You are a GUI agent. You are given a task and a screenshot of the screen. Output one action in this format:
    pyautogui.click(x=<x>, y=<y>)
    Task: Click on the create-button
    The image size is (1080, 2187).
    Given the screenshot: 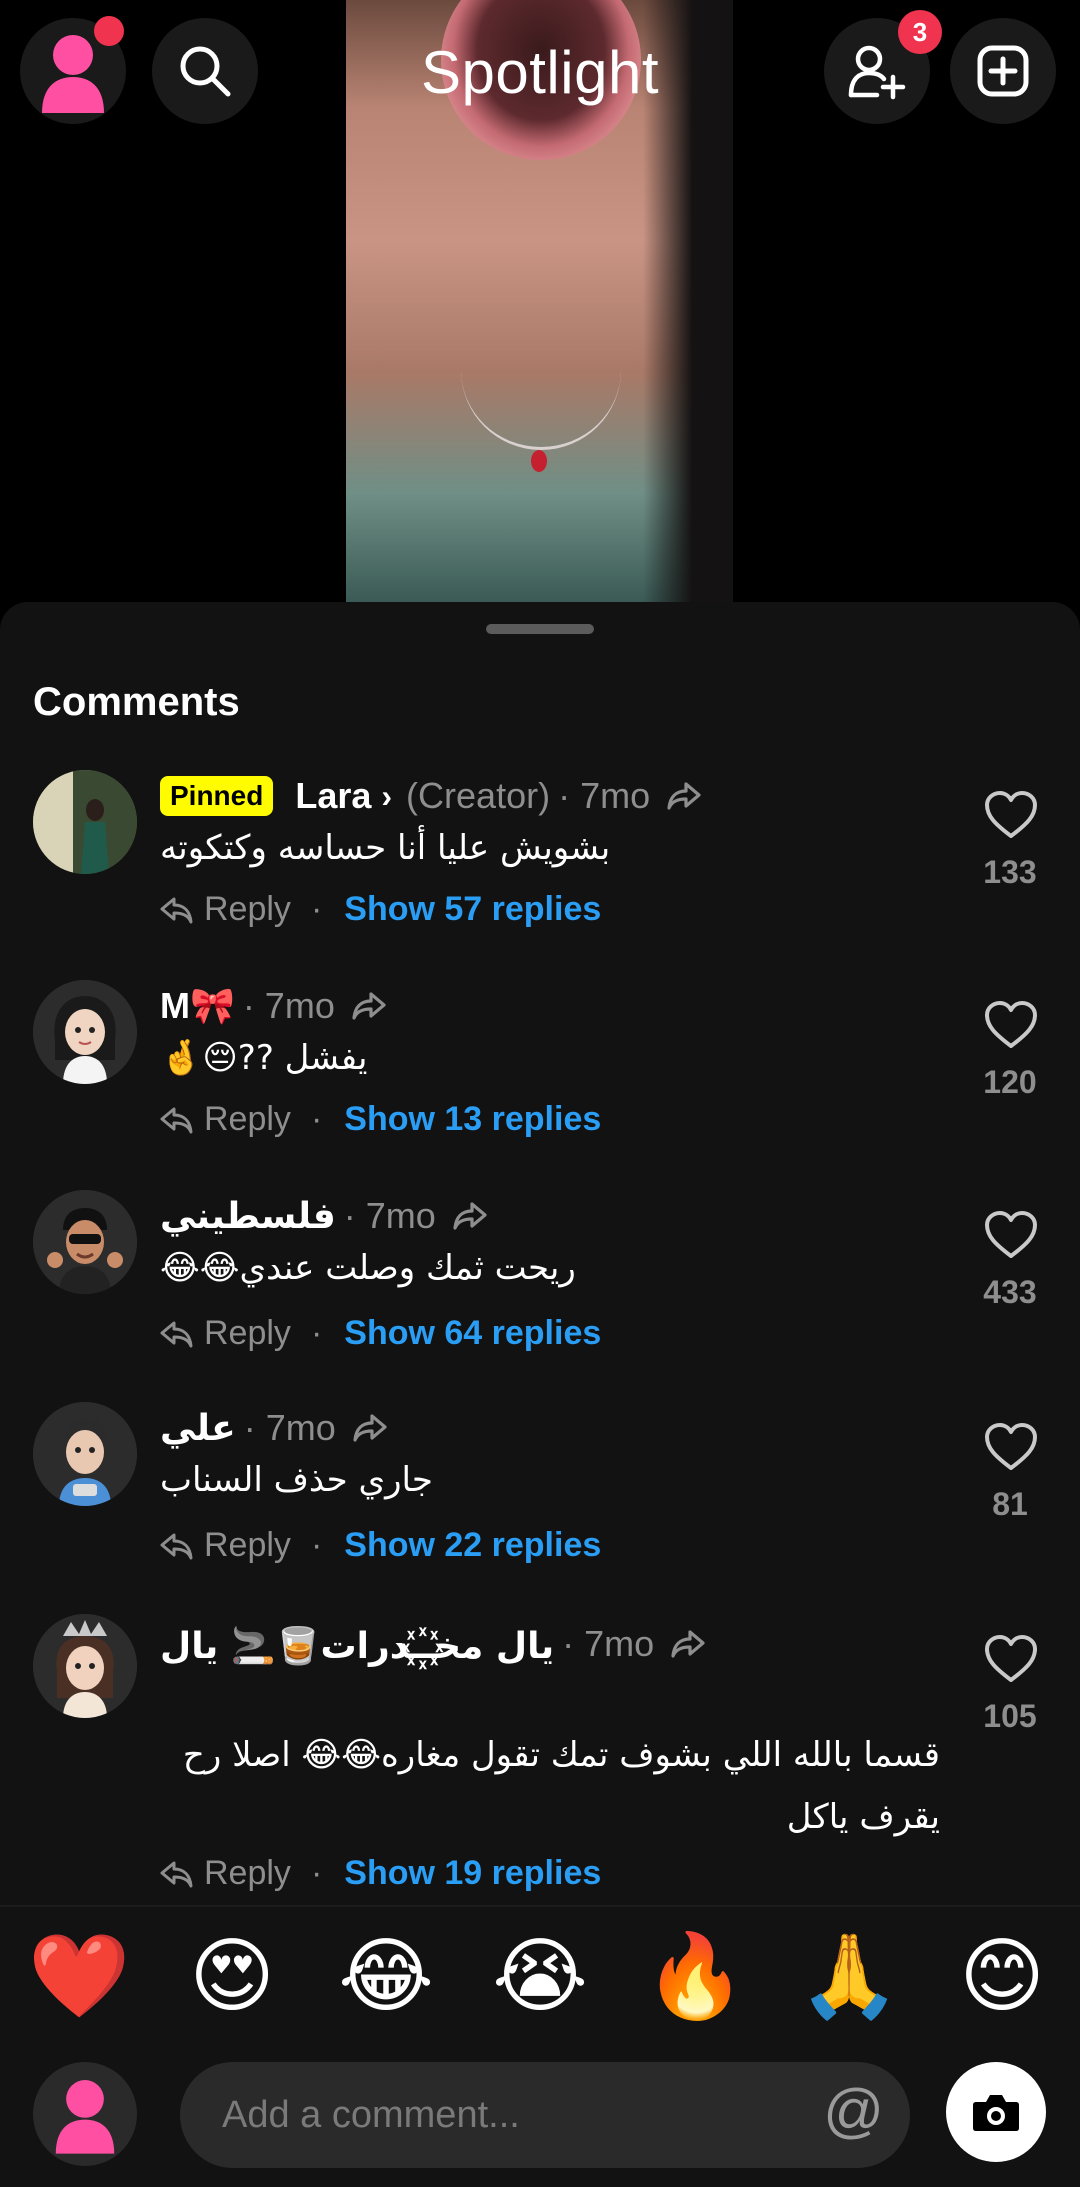 What is the action you would take?
    pyautogui.click(x=1003, y=71)
    